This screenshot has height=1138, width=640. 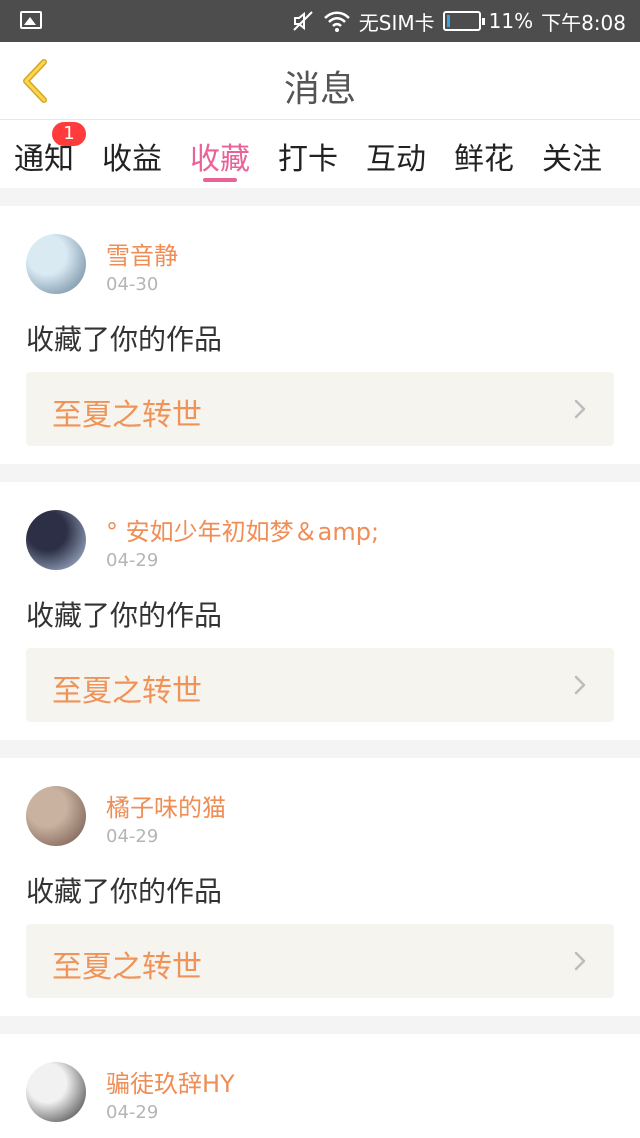 I want to click on tab-interaction: 互动, so click(x=396, y=154).